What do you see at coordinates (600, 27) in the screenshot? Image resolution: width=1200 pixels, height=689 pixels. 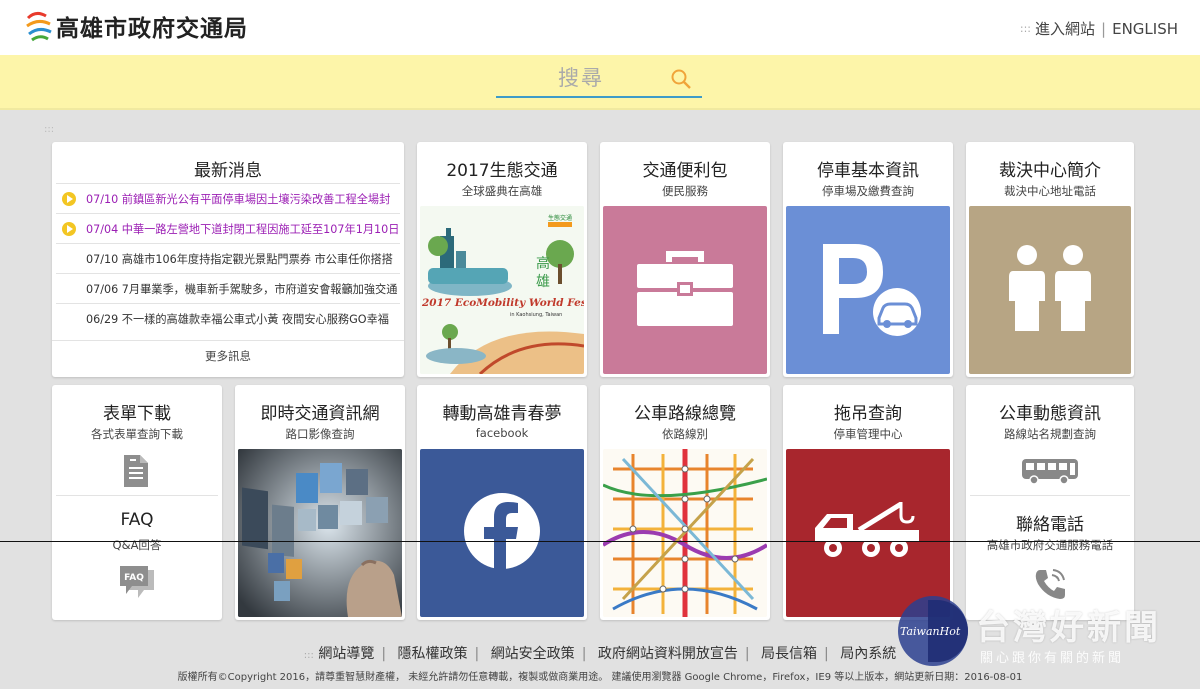 I see `site-header: 高雄市政府交通局 ::: 進入網站 | ENGLISH` at bounding box center [600, 27].